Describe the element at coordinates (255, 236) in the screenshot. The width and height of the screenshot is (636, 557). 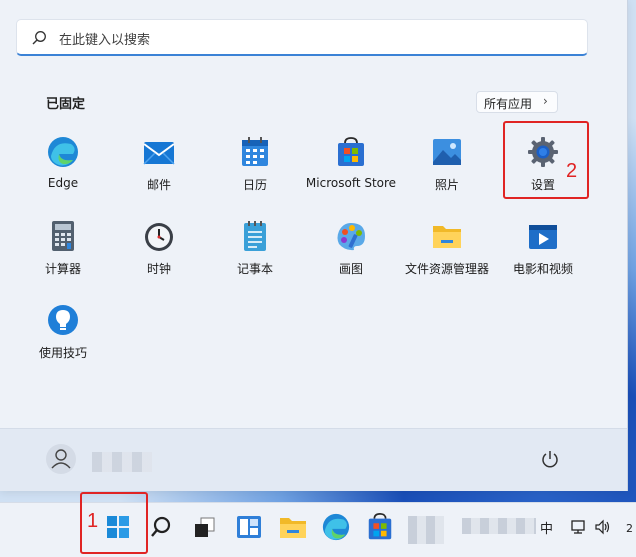
I see `notepad-icon` at that location.